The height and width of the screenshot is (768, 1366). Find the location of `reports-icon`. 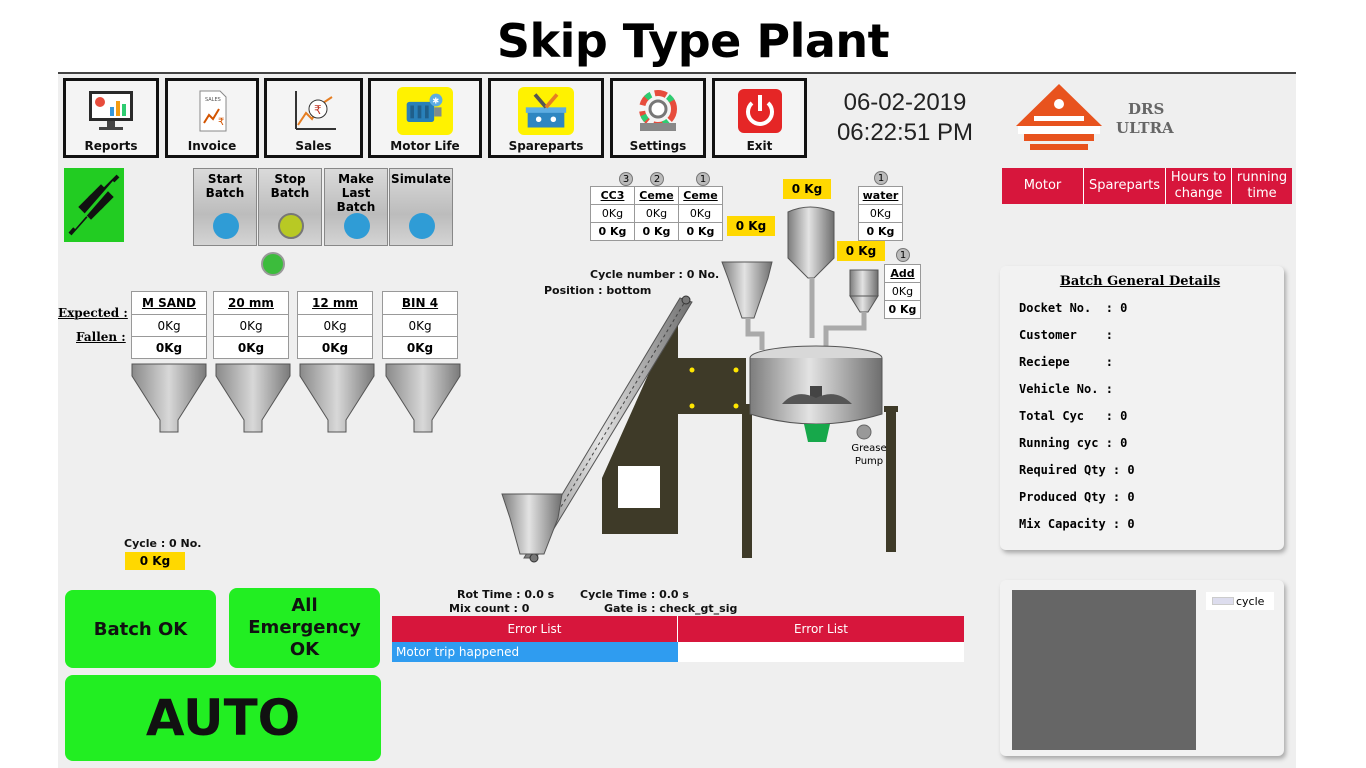

reports-icon is located at coordinates (111, 110).